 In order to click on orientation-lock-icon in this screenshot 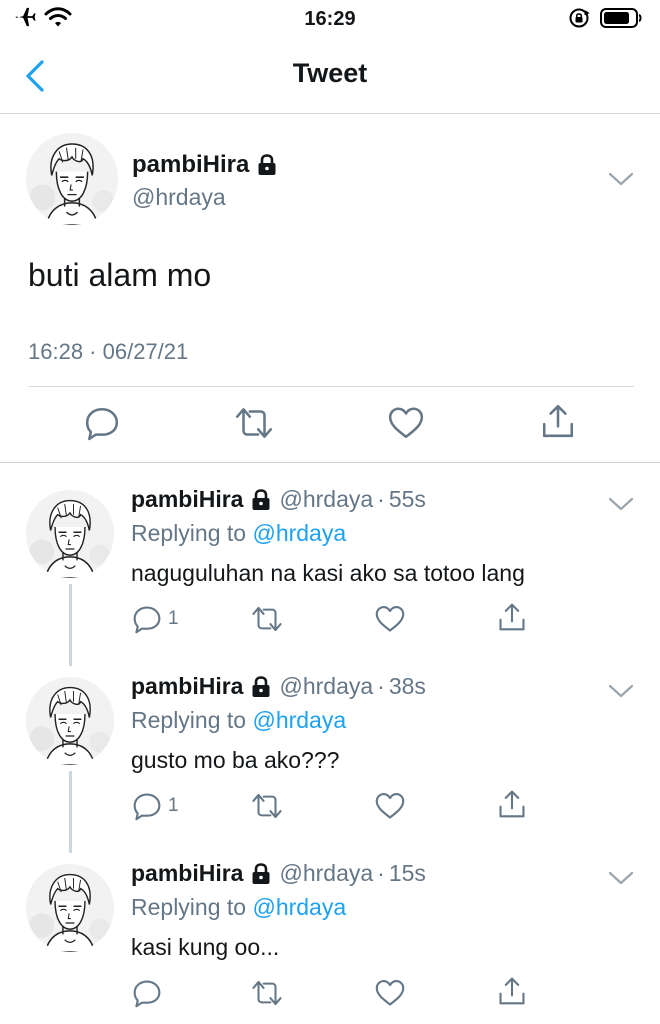, I will do `click(579, 18)`.